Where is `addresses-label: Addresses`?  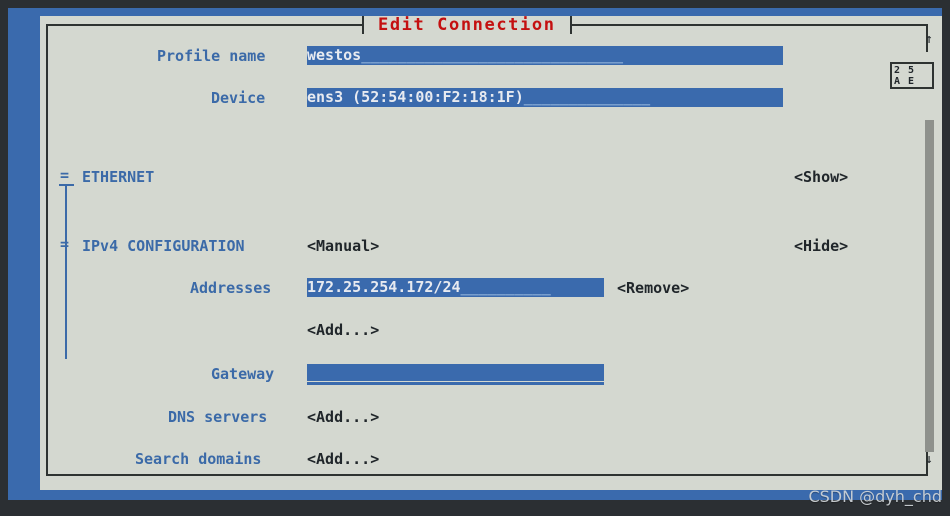 addresses-label: Addresses is located at coordinates (231, 288).